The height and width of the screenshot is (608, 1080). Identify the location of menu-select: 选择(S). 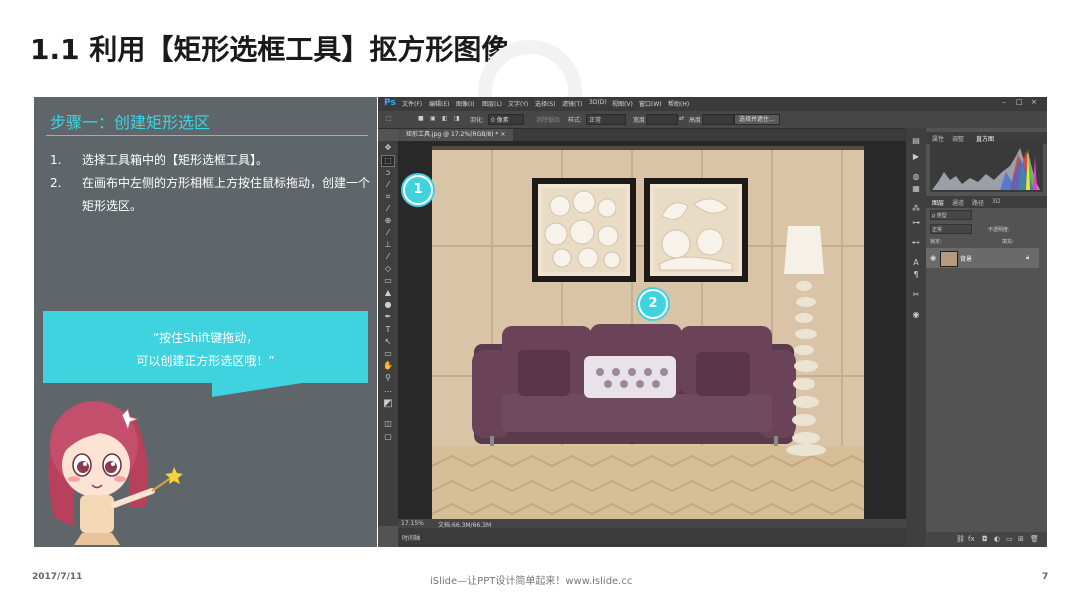
(545, 103).